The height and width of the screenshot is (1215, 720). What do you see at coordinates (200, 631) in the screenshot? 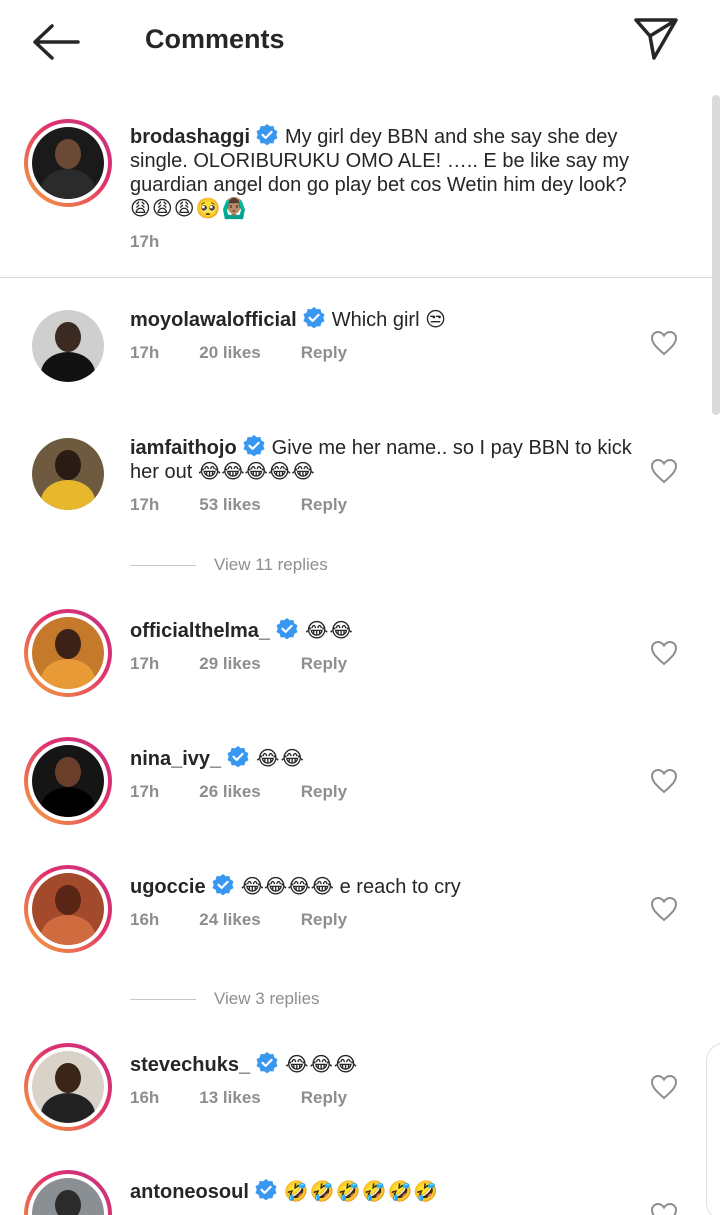
I see `comment-username: officialthelma_` at bounding box center [200, 631].